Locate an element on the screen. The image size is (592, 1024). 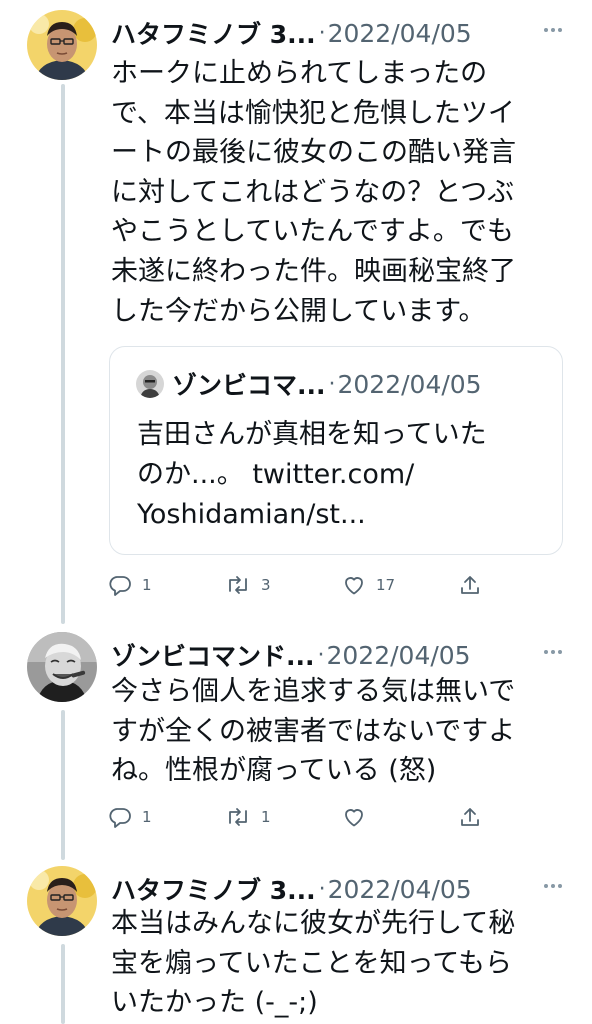
quote-header: ゾンビコマ... · 2022/04/05 is located at coordinates (309, 384).